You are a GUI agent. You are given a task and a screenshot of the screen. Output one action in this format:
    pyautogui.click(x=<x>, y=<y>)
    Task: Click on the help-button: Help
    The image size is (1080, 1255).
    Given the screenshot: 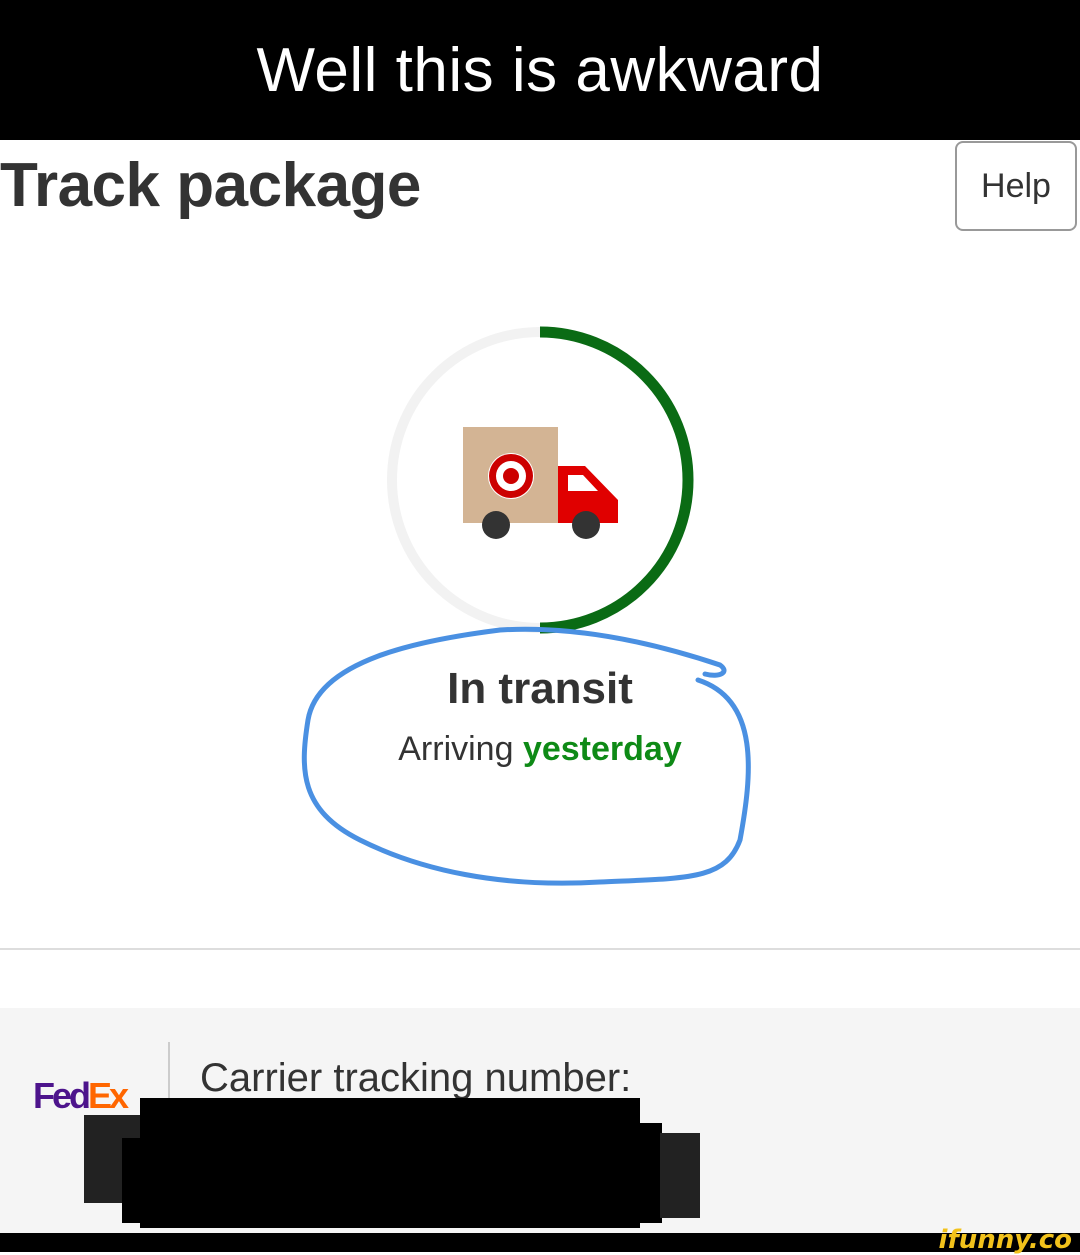 What is the action you would take?
    pyautogui.click(x=1016, y=186)
    